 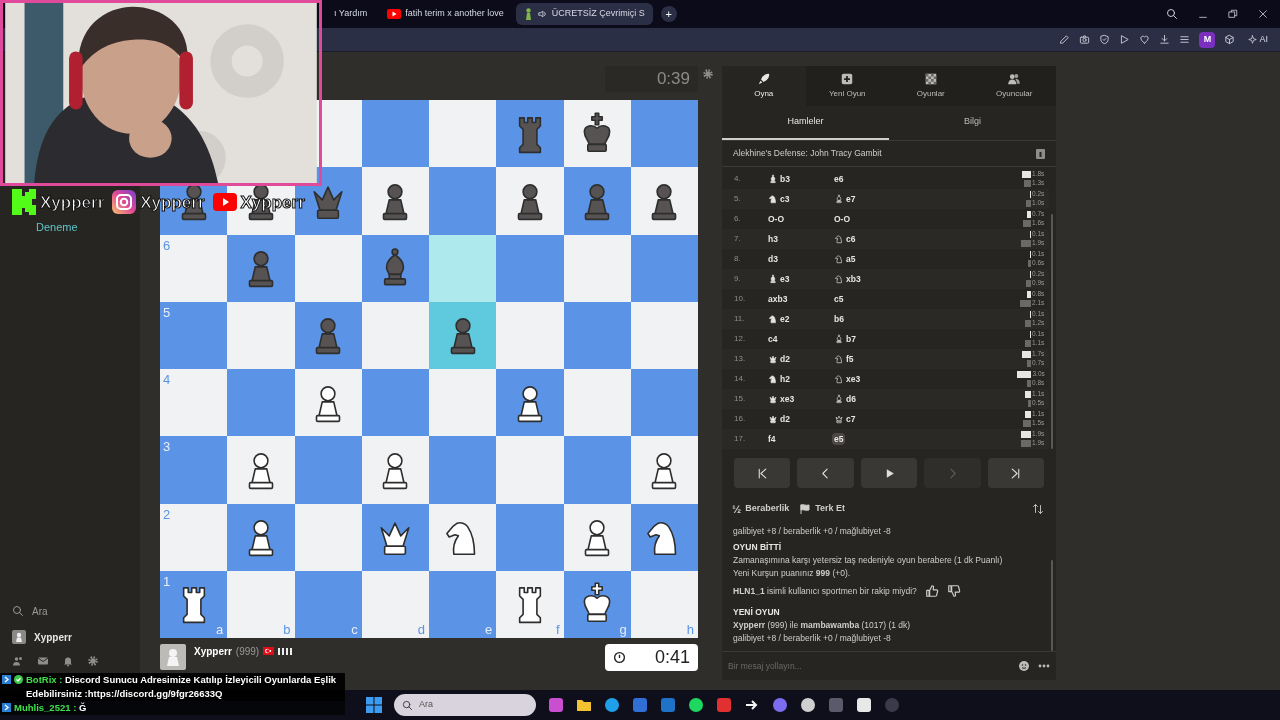 What do you see at coordinates (738, 219) in the screenshot?
I see `move-number: 6.` at bounding box center [738, 219].